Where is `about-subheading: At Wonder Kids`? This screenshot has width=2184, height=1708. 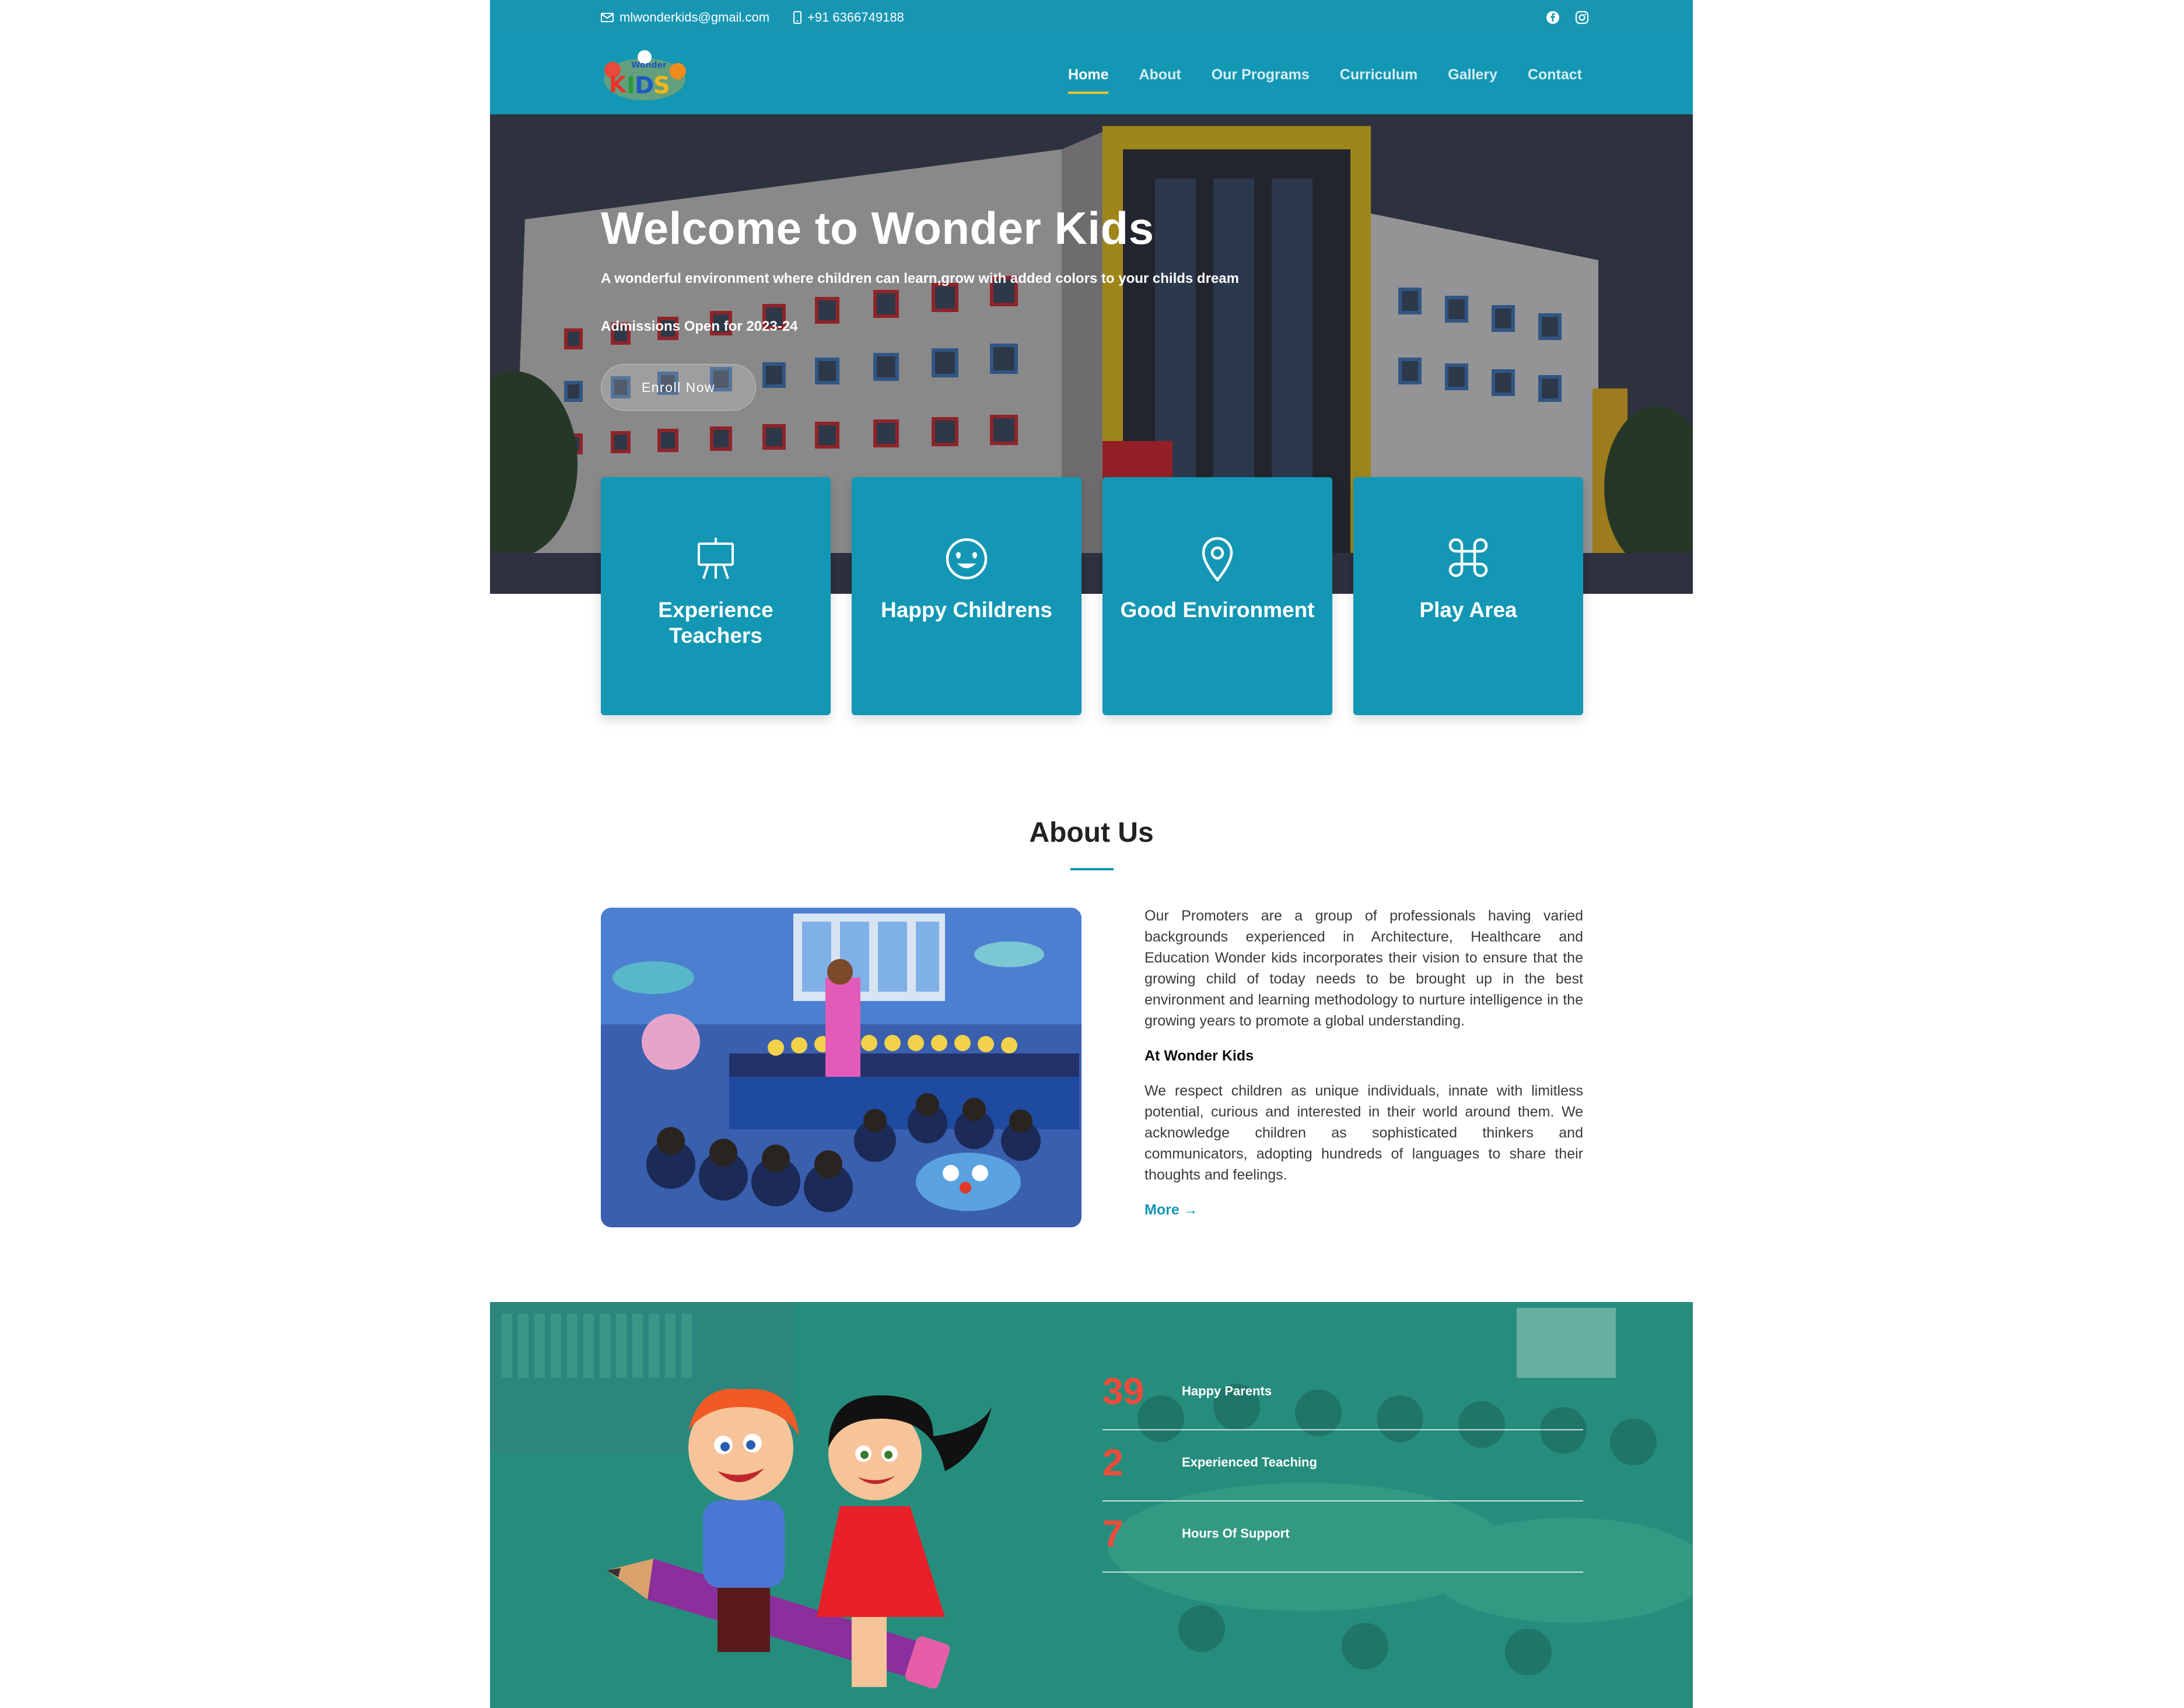 about-subheading: At Wonder Kids is located at coordinates (1199, 1056).